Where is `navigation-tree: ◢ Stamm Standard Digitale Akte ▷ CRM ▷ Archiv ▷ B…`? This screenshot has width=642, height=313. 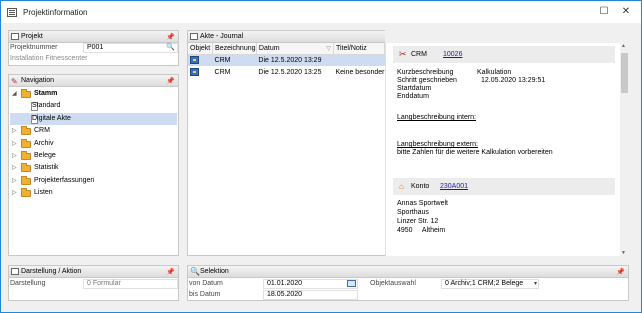 navigation-tree: ◢ Stamm Standard Digitale Akte ▷ CRM ▷ Archiv ▷ B… is located at coordinates (93, 168).